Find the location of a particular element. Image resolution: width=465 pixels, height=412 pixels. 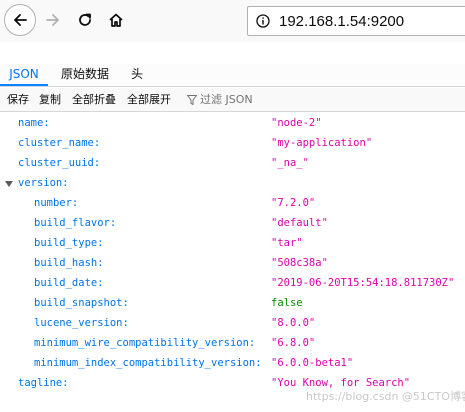

json-key: build_date: is located at coordinates (69, 283).